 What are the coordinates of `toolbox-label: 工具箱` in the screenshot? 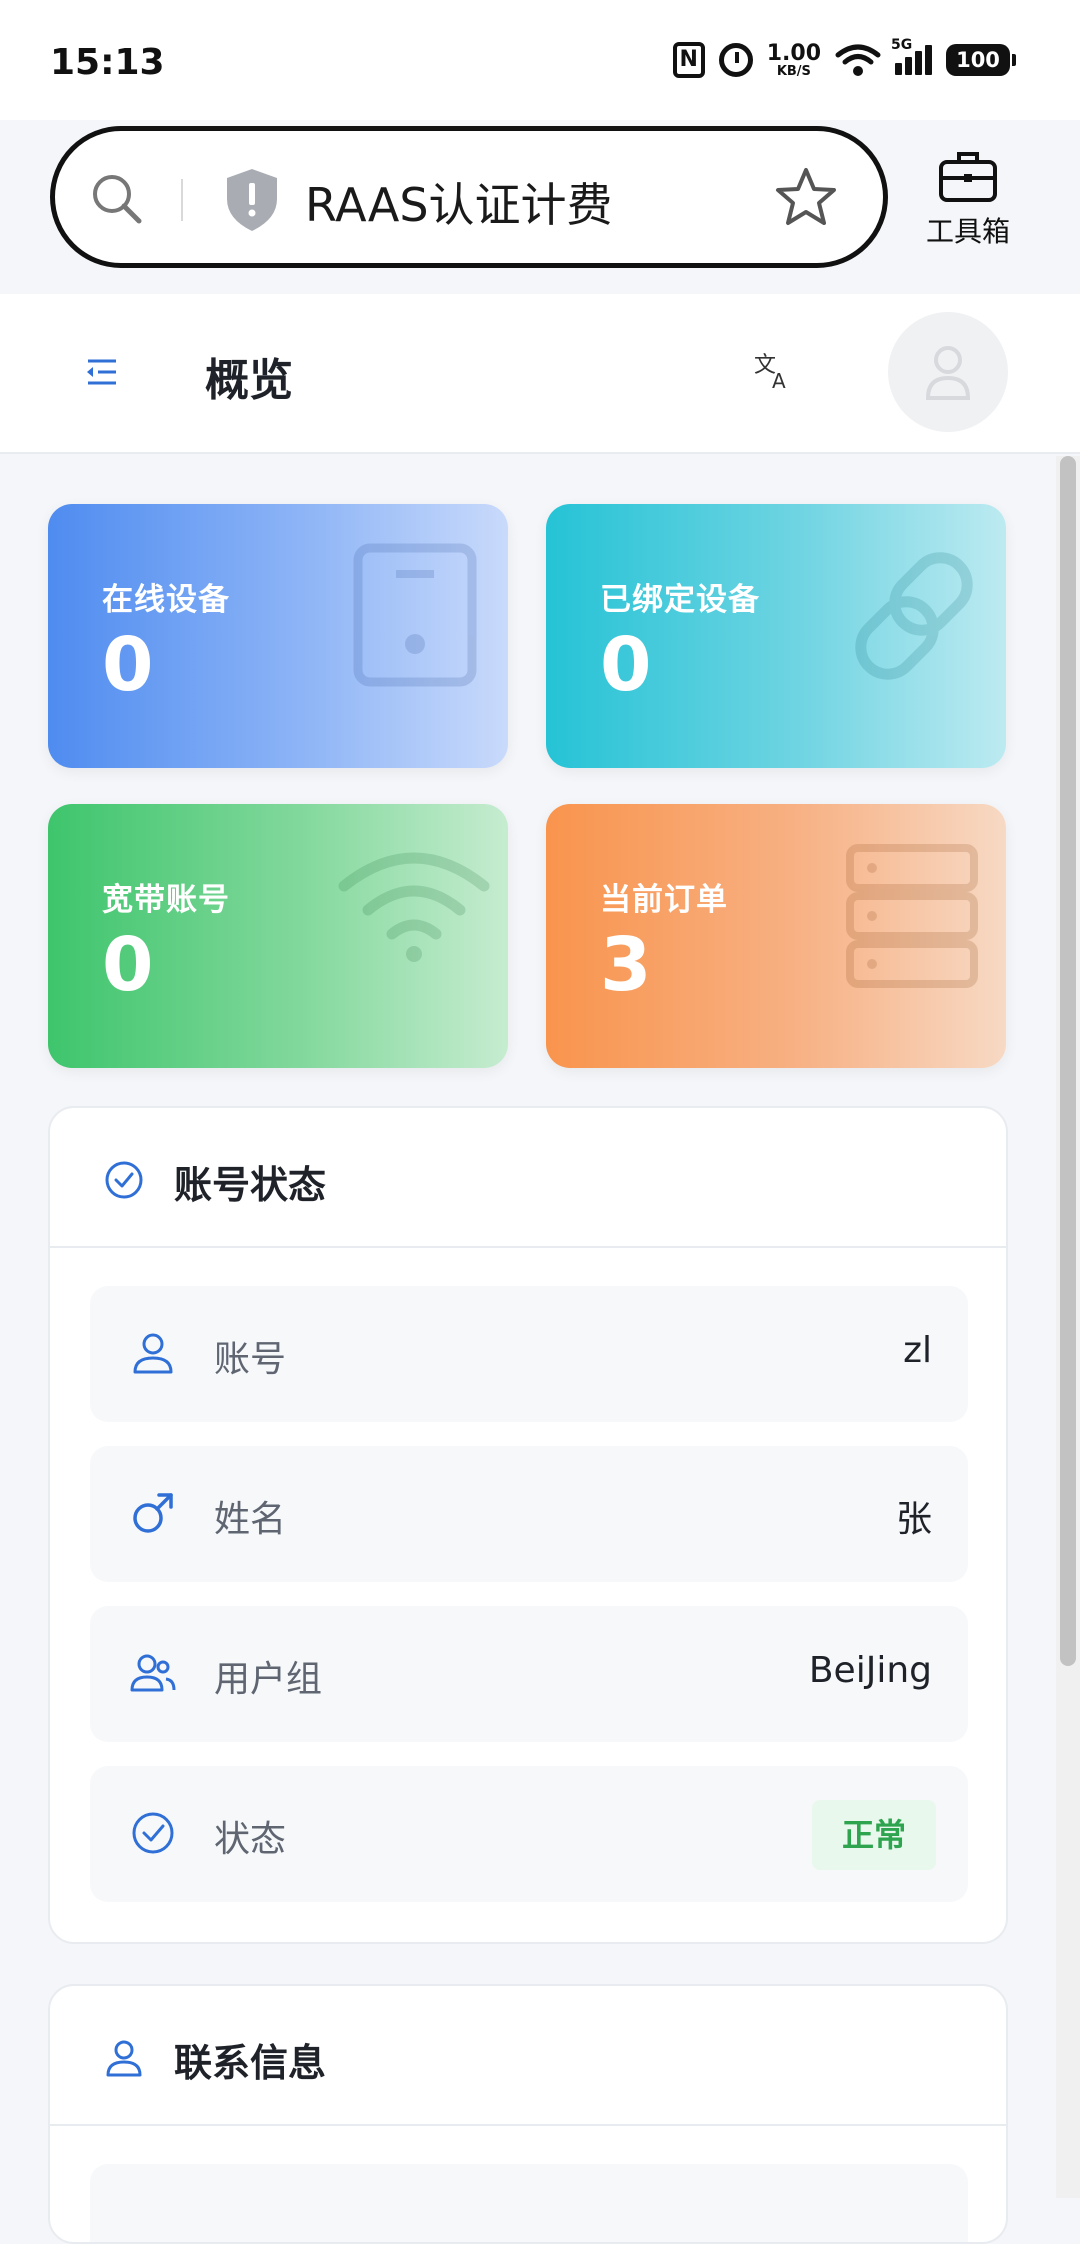 It's located at (967, 231).